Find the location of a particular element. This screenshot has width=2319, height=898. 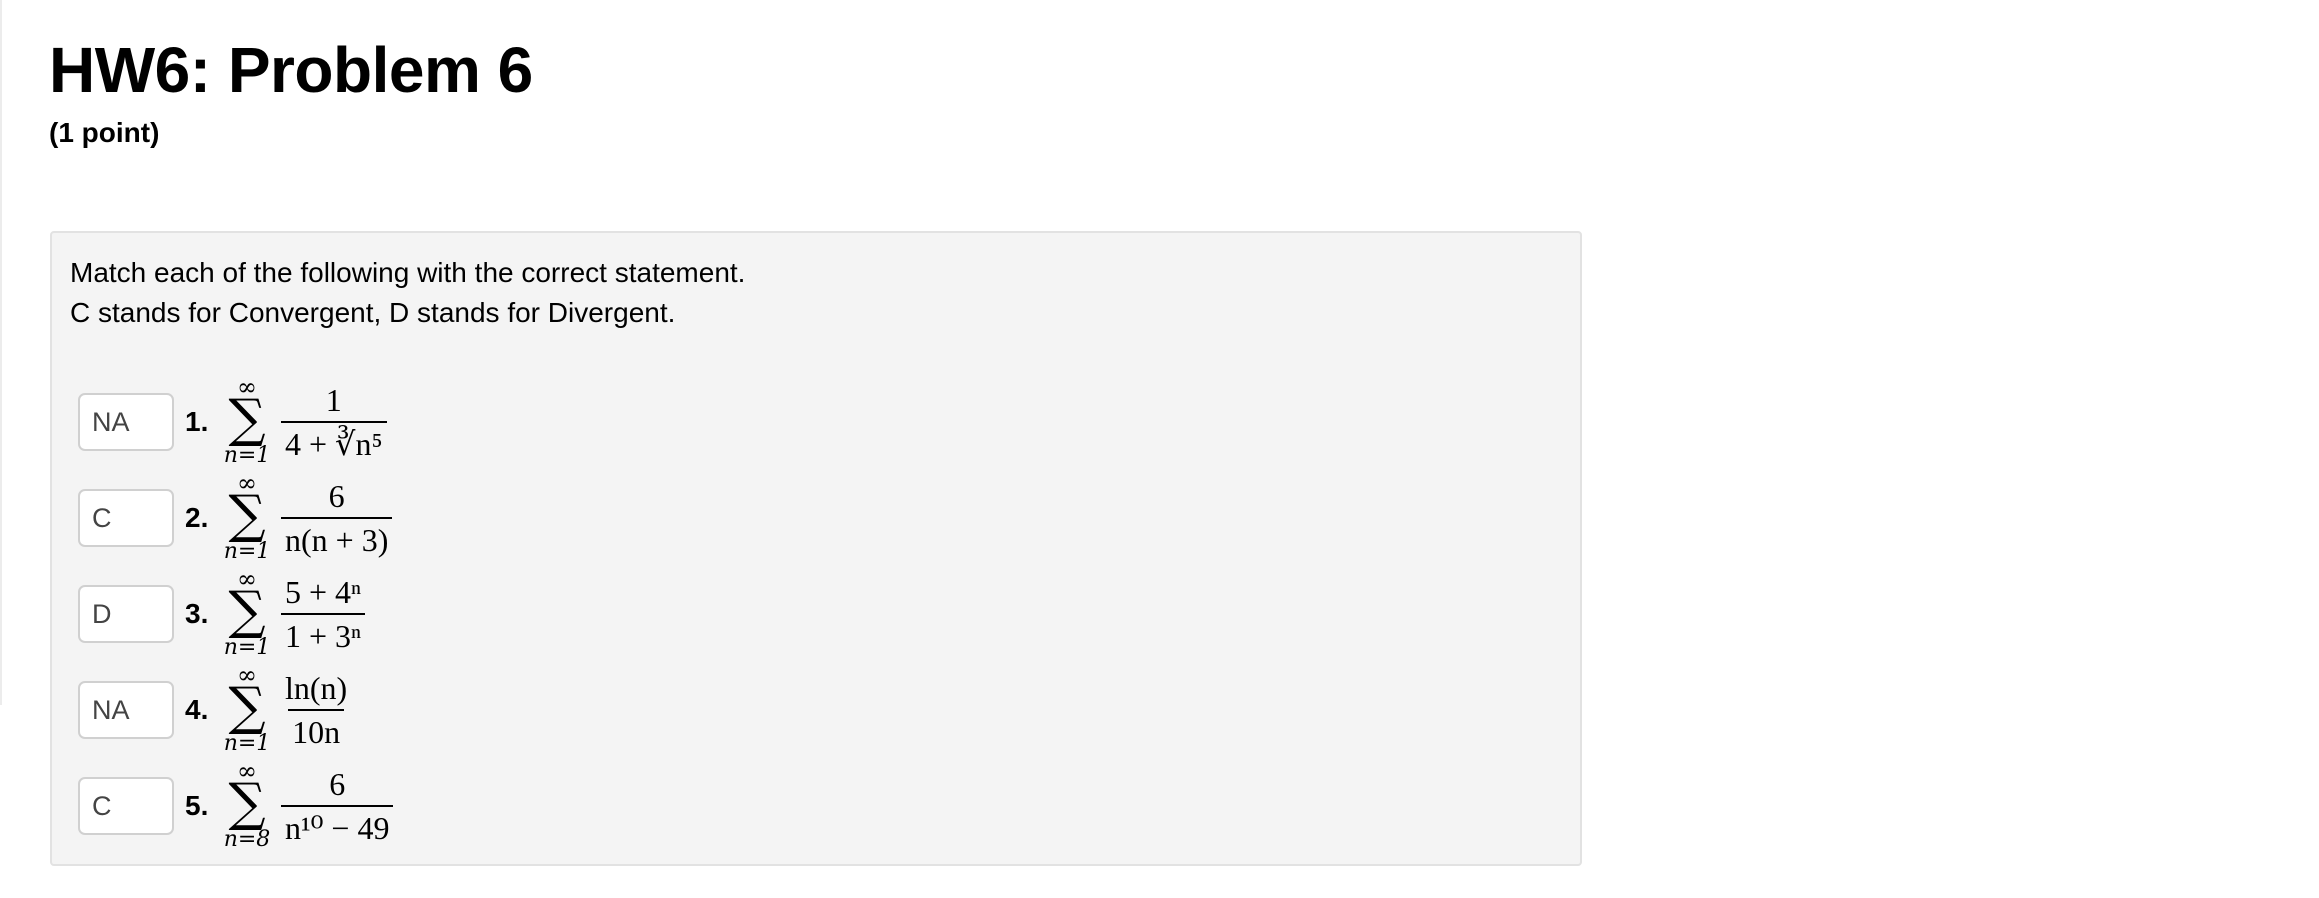

list-item: NA 1. ∞ ∑ n=1 1 4 + ∛n⁵ is located at coordinates (232, 421).